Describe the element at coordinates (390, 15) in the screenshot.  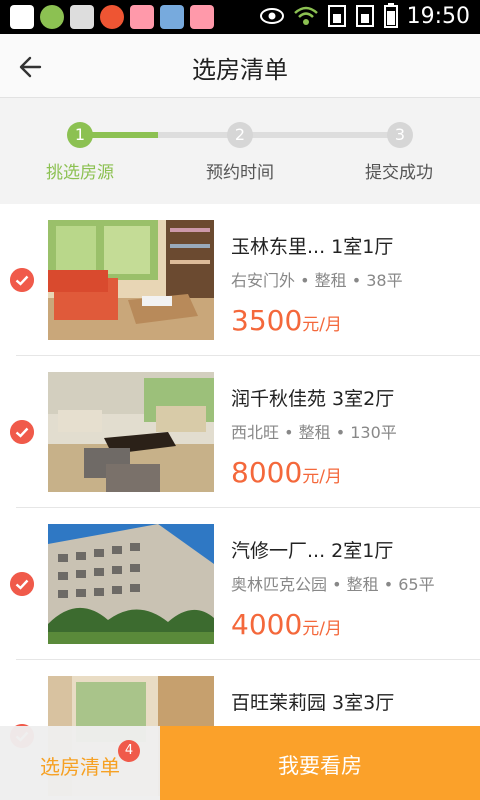
I see `battery-icon` at that location.